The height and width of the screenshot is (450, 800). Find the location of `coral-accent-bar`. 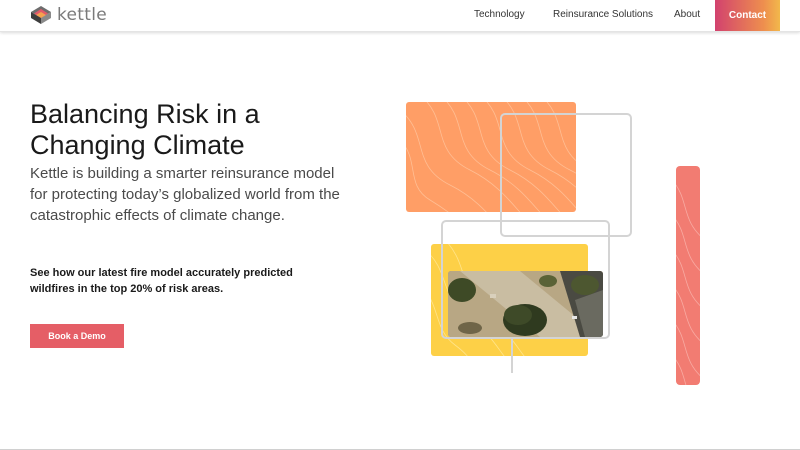

coral-accent-bar is located at coordinates (688, 275).